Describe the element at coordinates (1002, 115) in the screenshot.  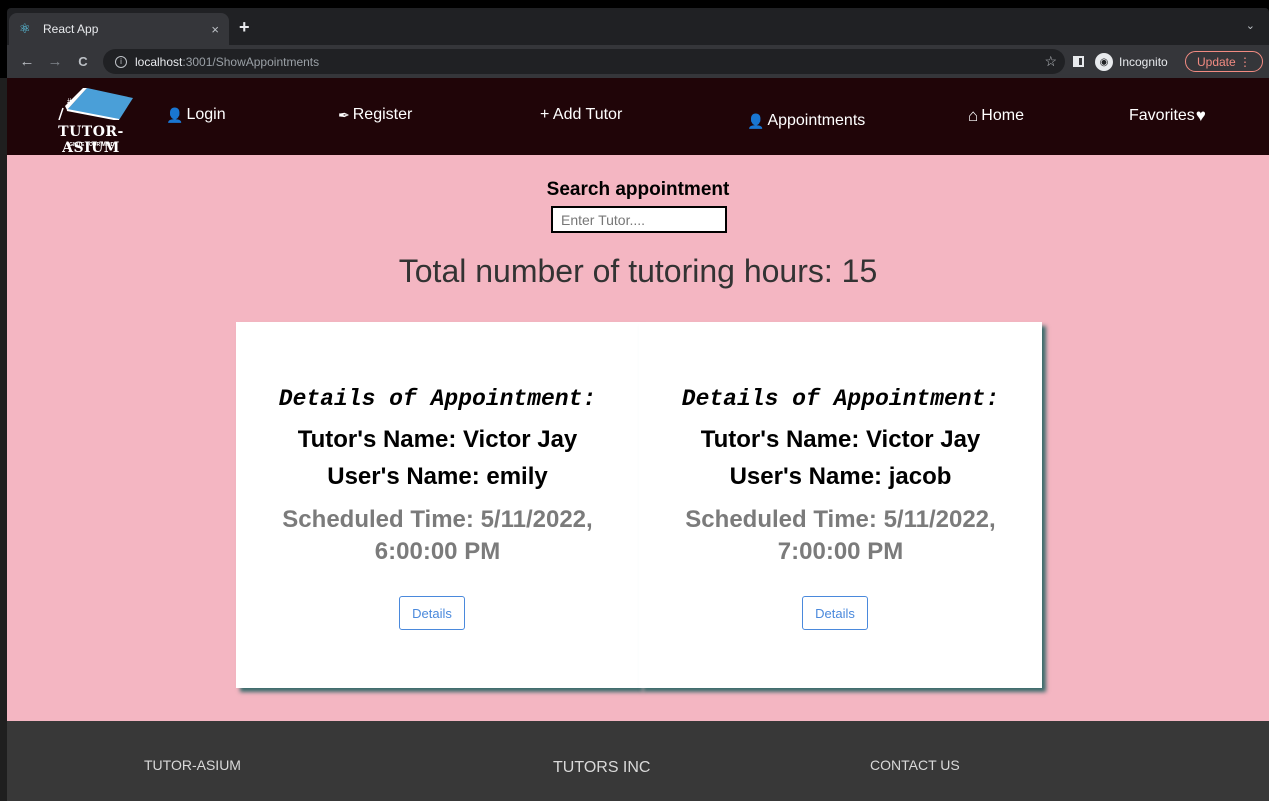
I see `nav-home-label: Home` at that location.